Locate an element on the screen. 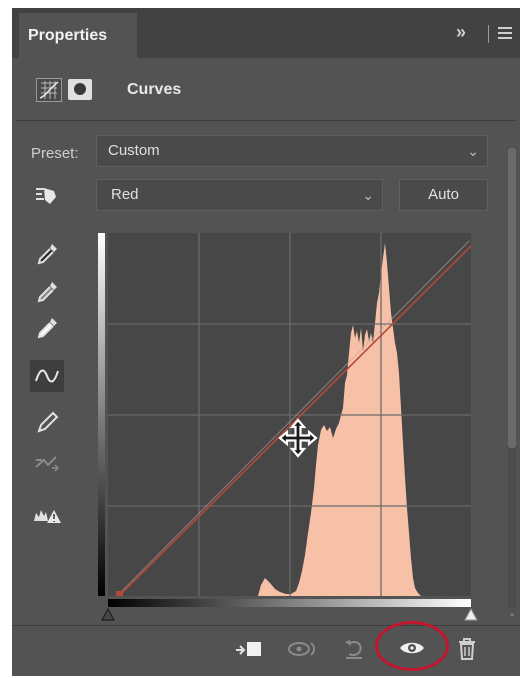 Image resolution: width=522 pixels, height=678 pixels. panel-menu-icon is located at coordinates (505, 34).